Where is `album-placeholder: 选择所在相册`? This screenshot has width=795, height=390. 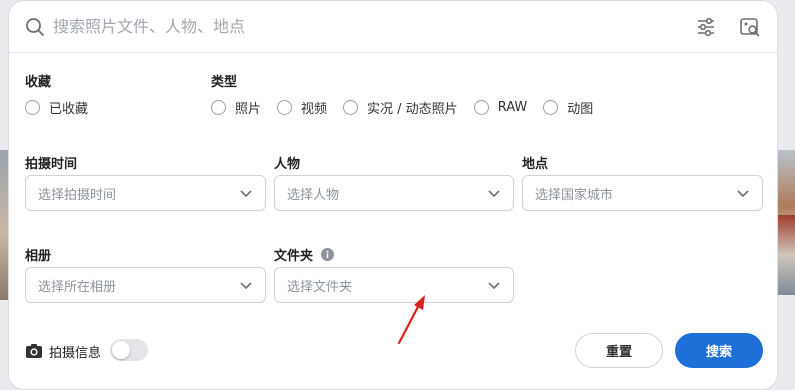
album-placeholder: 选择所在相册 is located at coordinates (77, 287).